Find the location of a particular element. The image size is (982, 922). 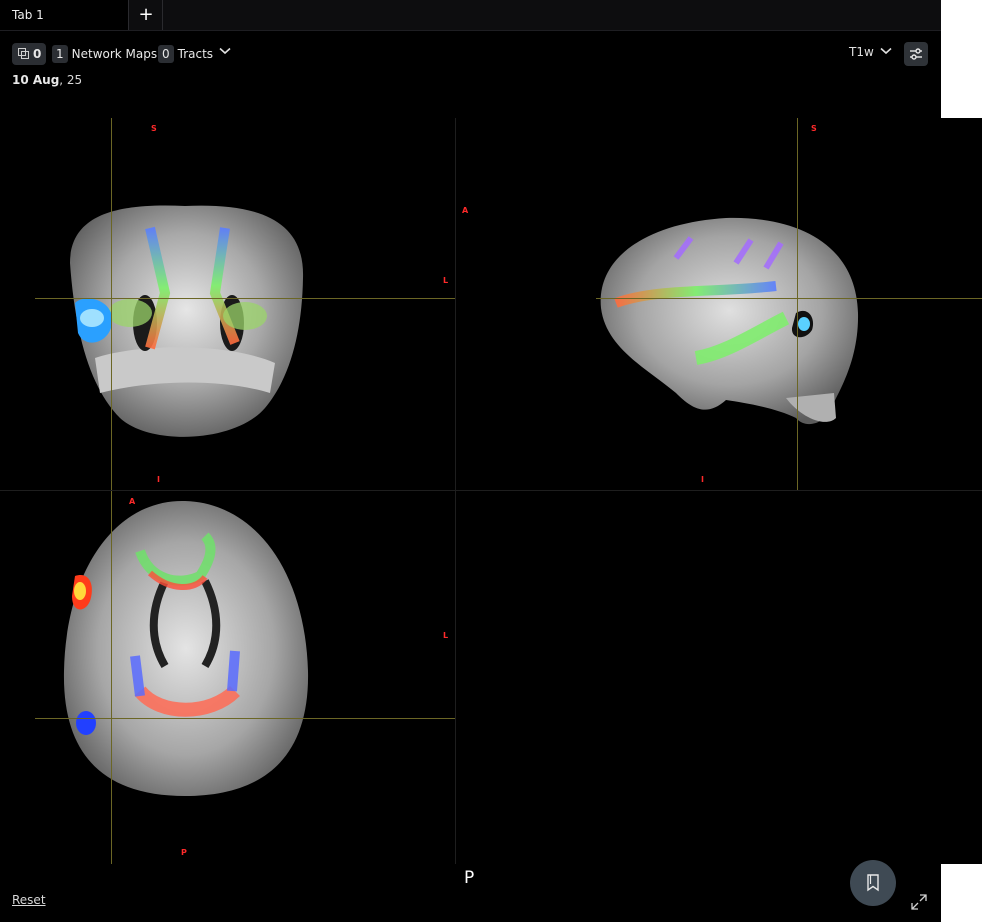

layers-button: 0 is located at coordinates (29, 54).